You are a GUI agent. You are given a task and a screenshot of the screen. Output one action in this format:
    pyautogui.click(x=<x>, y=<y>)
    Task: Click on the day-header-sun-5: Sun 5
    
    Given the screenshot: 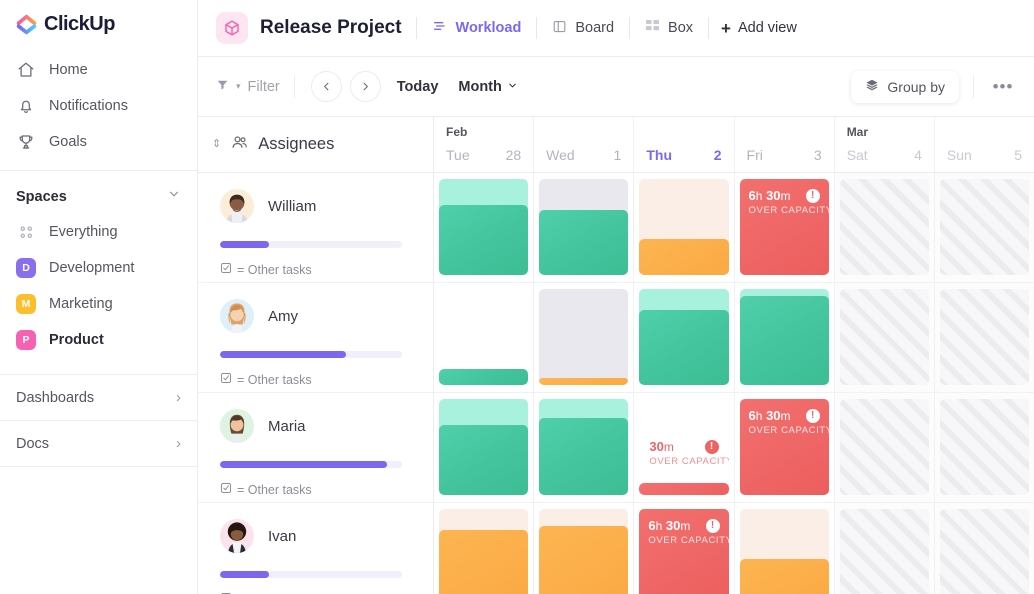 What is the action you would take?
    pyautogui.click(x=984, y=144)
    